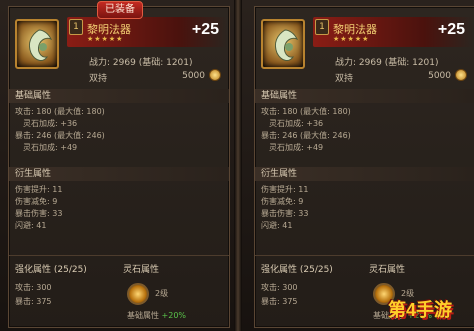 The width and height of the screenshot is (474, 331). I want to click on panel-divider, so click(238, 165).